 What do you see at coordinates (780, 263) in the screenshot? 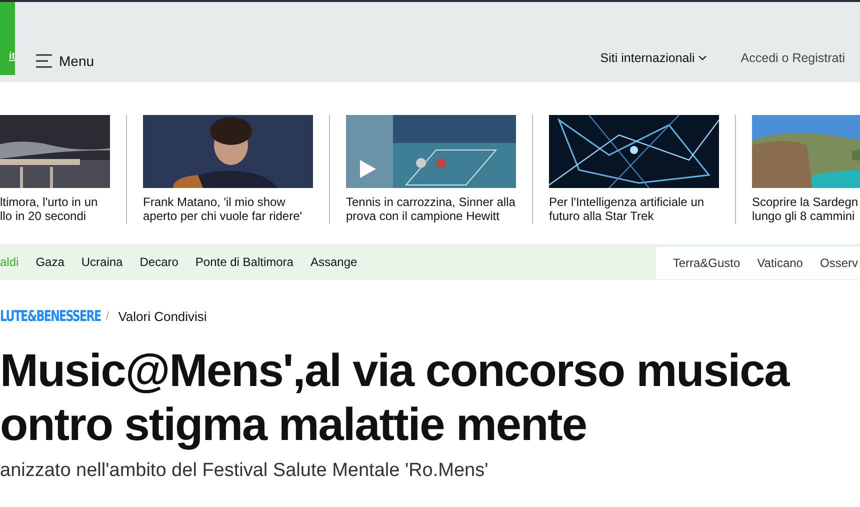
I see `section-link: Vaticano` at bounding box center [780, 263].